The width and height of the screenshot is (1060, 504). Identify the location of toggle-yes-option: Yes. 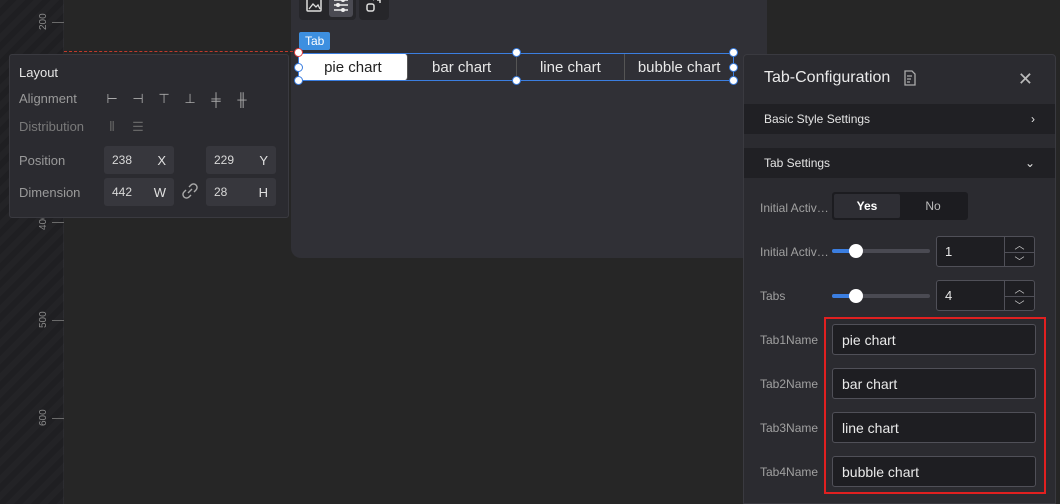
(867, 206).